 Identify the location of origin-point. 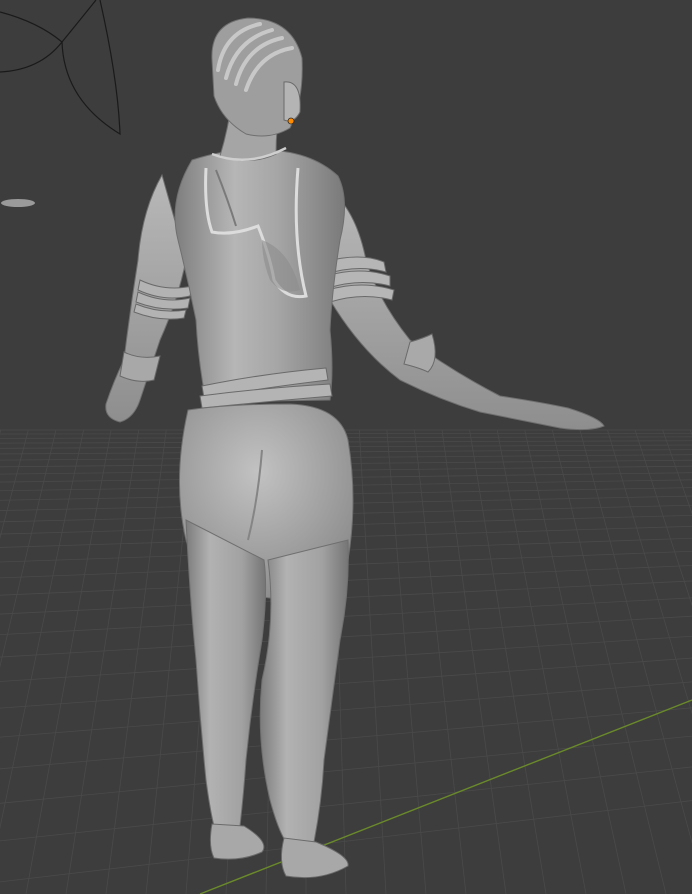
(291, 121).